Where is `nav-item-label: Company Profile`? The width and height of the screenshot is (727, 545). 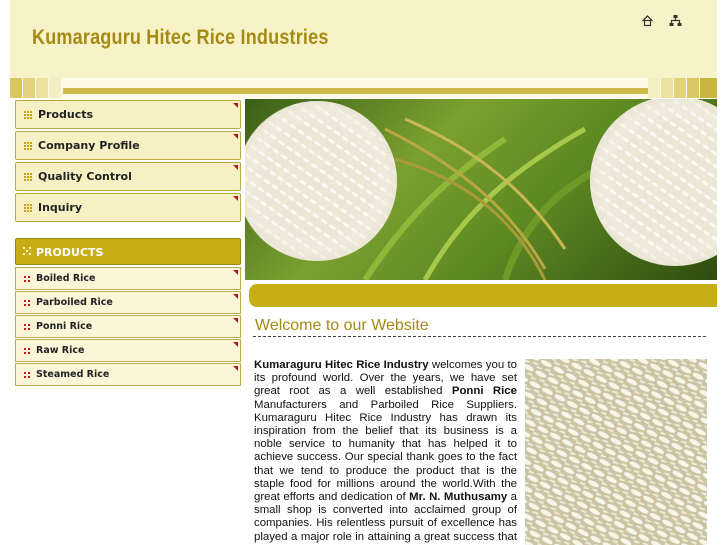
nav-item-label: Company Profile is located at coordinates (89, 145).